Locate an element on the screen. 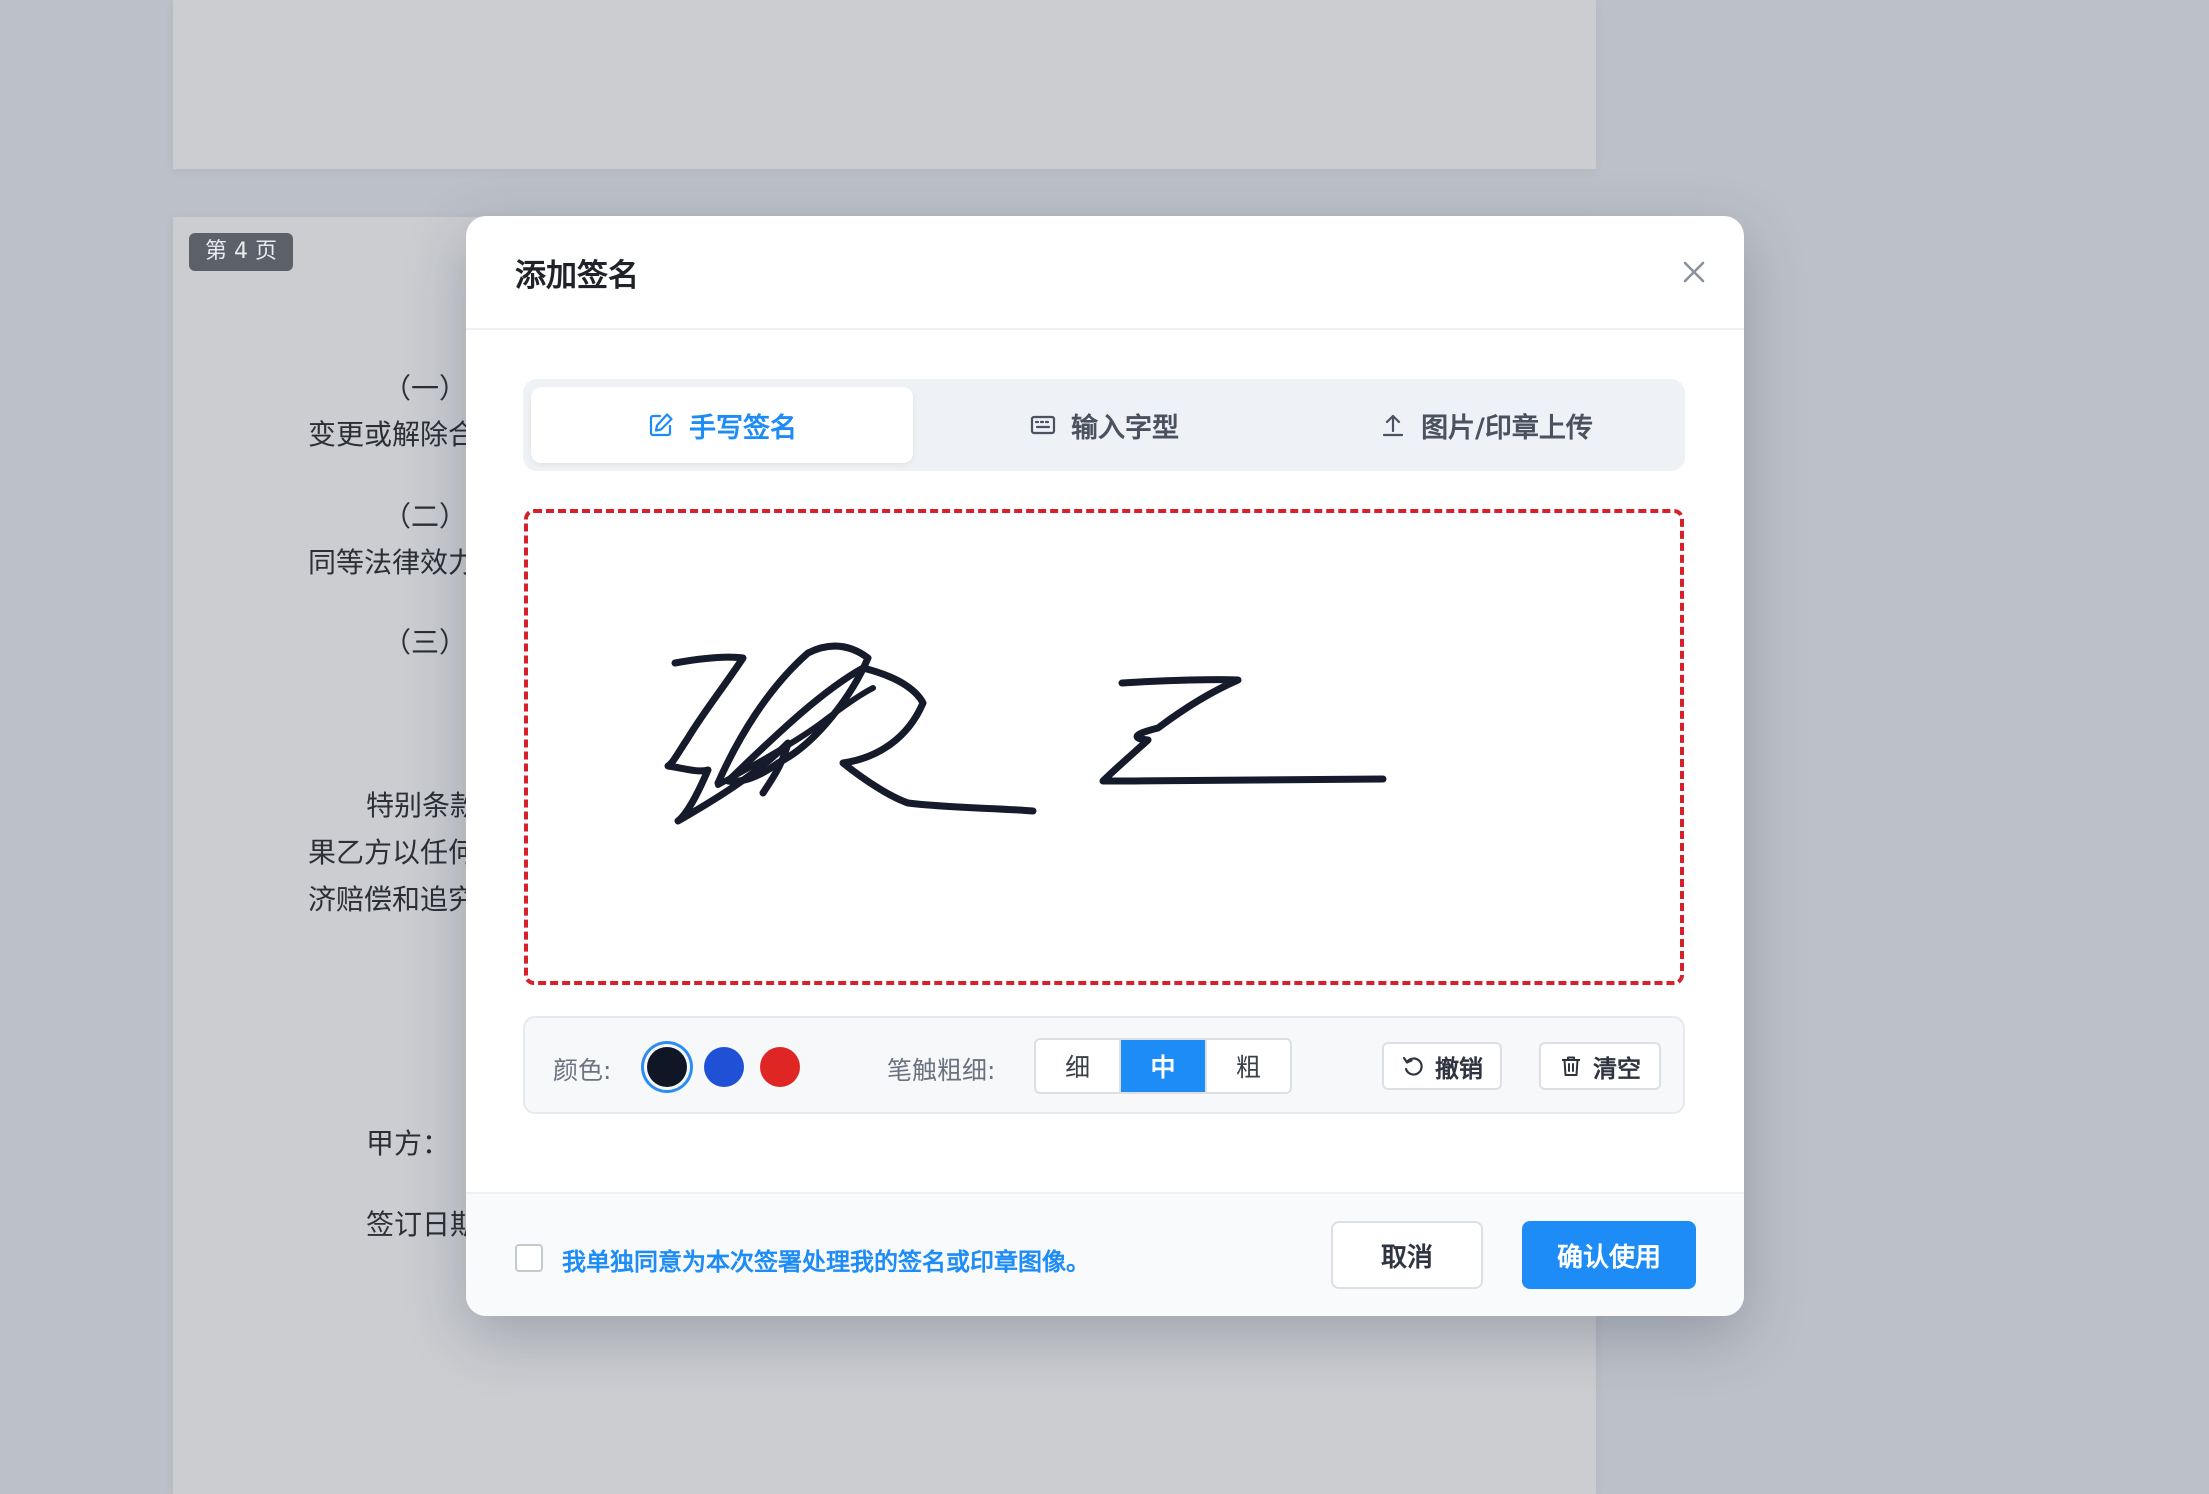 The width and height of the screenshot is (2209, 1494). document-page-previous is located at coordinates (884, 84).